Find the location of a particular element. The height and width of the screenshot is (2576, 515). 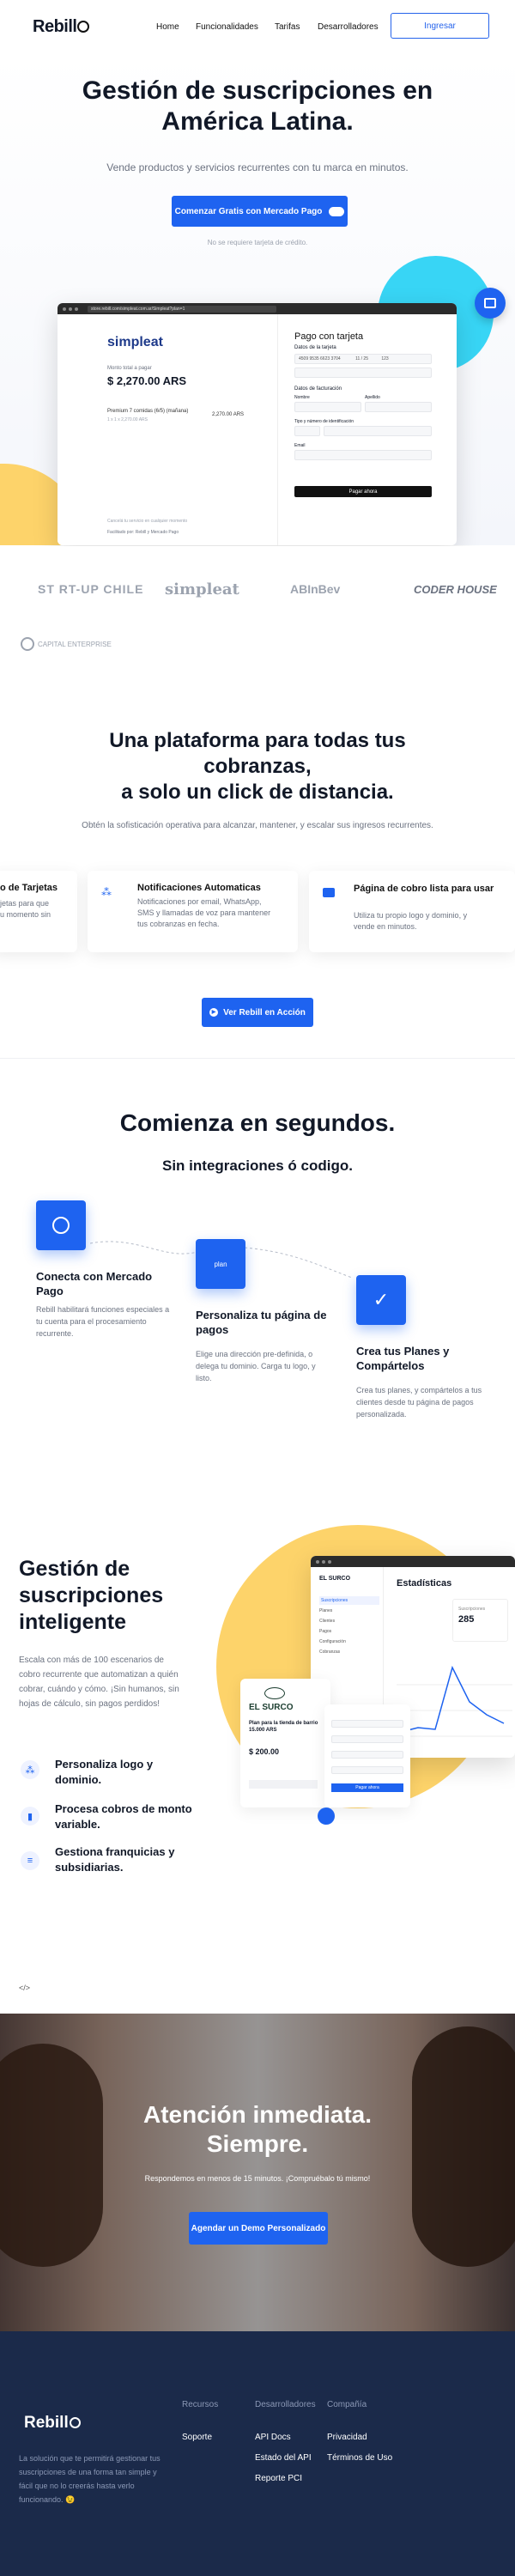

card-number-field: 4509 9535 6623 3704 11 / 25 123 is located at coordinates (363, 359).